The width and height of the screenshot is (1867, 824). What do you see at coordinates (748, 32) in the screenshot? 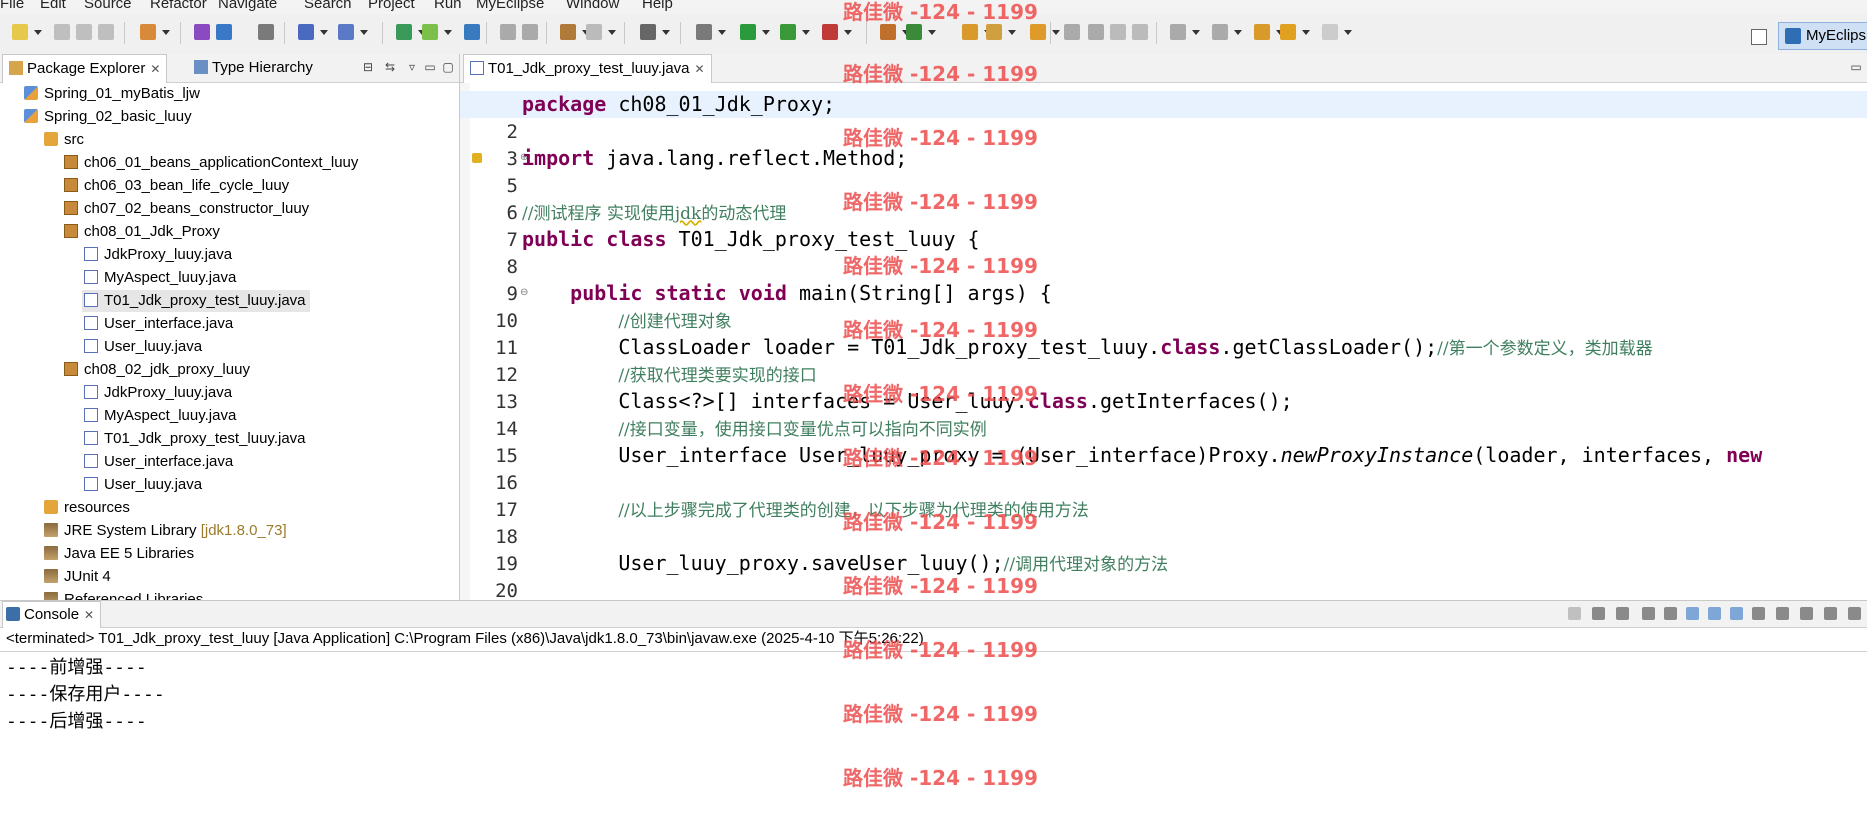
I see `run-icon` at bounding box center [748, 32].